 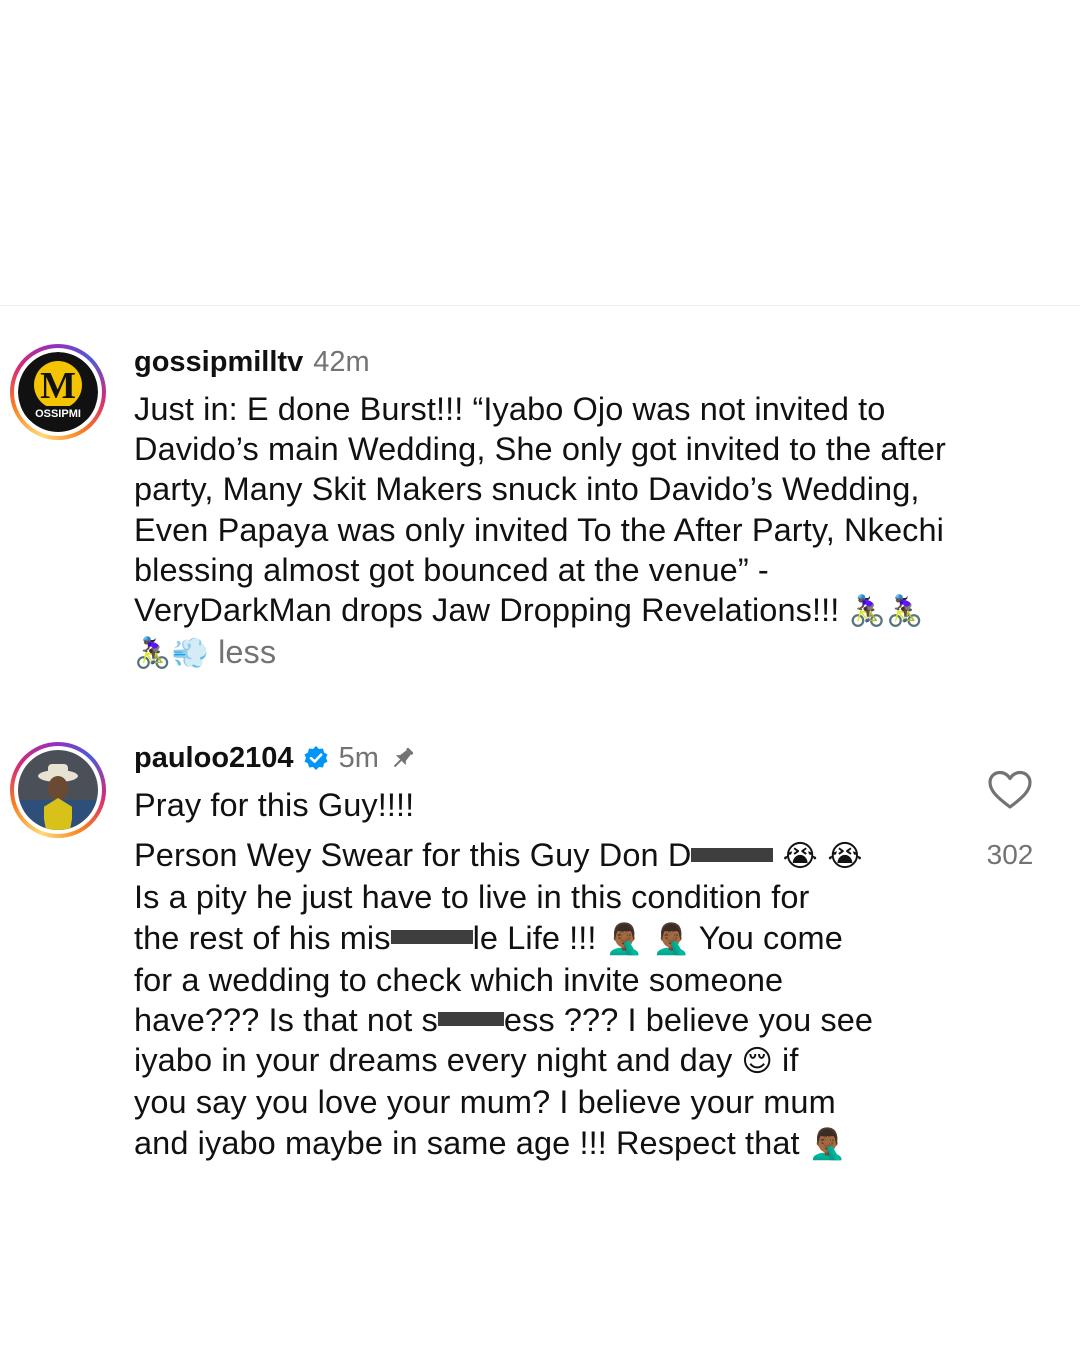 What do you see at coordinates (286, 1020) in the screenshot?
I see `comment-line-text: have??? Is that not s` at bounding box center [286, 1020].